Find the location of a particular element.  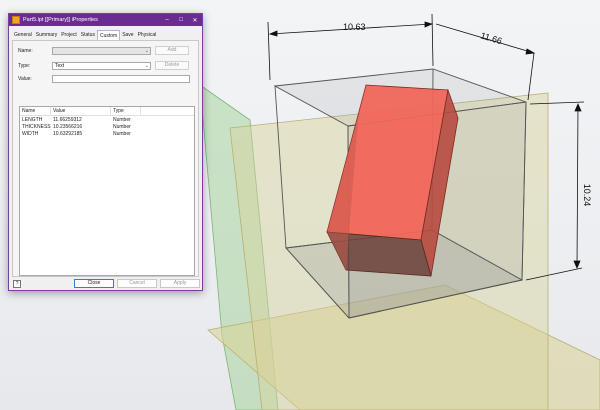

table-row: LENGTH 11.66259312 Number is located at coordinates (107, 120).